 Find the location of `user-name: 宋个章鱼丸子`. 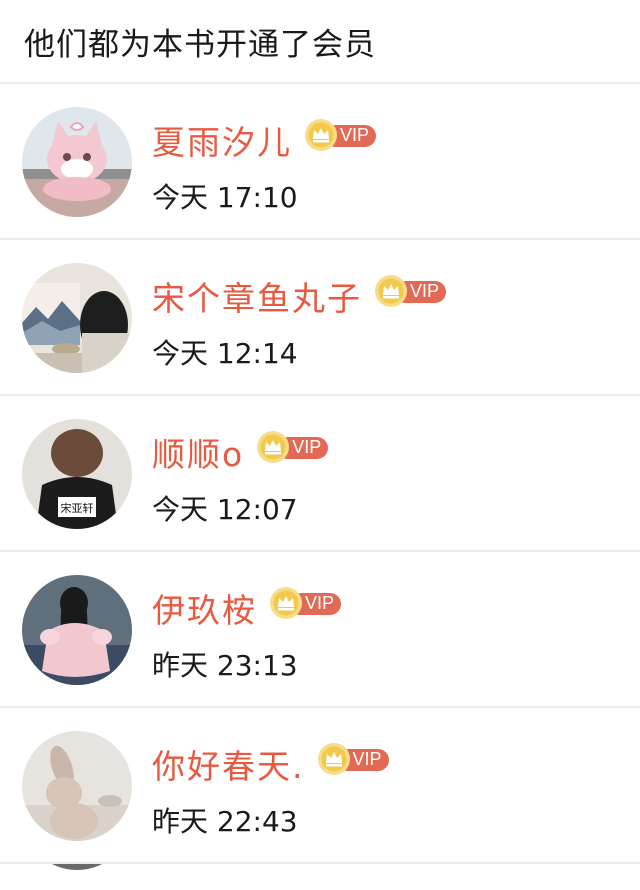

user-name: 宋个章鱼丸子 is located at coordinates (257, 296).